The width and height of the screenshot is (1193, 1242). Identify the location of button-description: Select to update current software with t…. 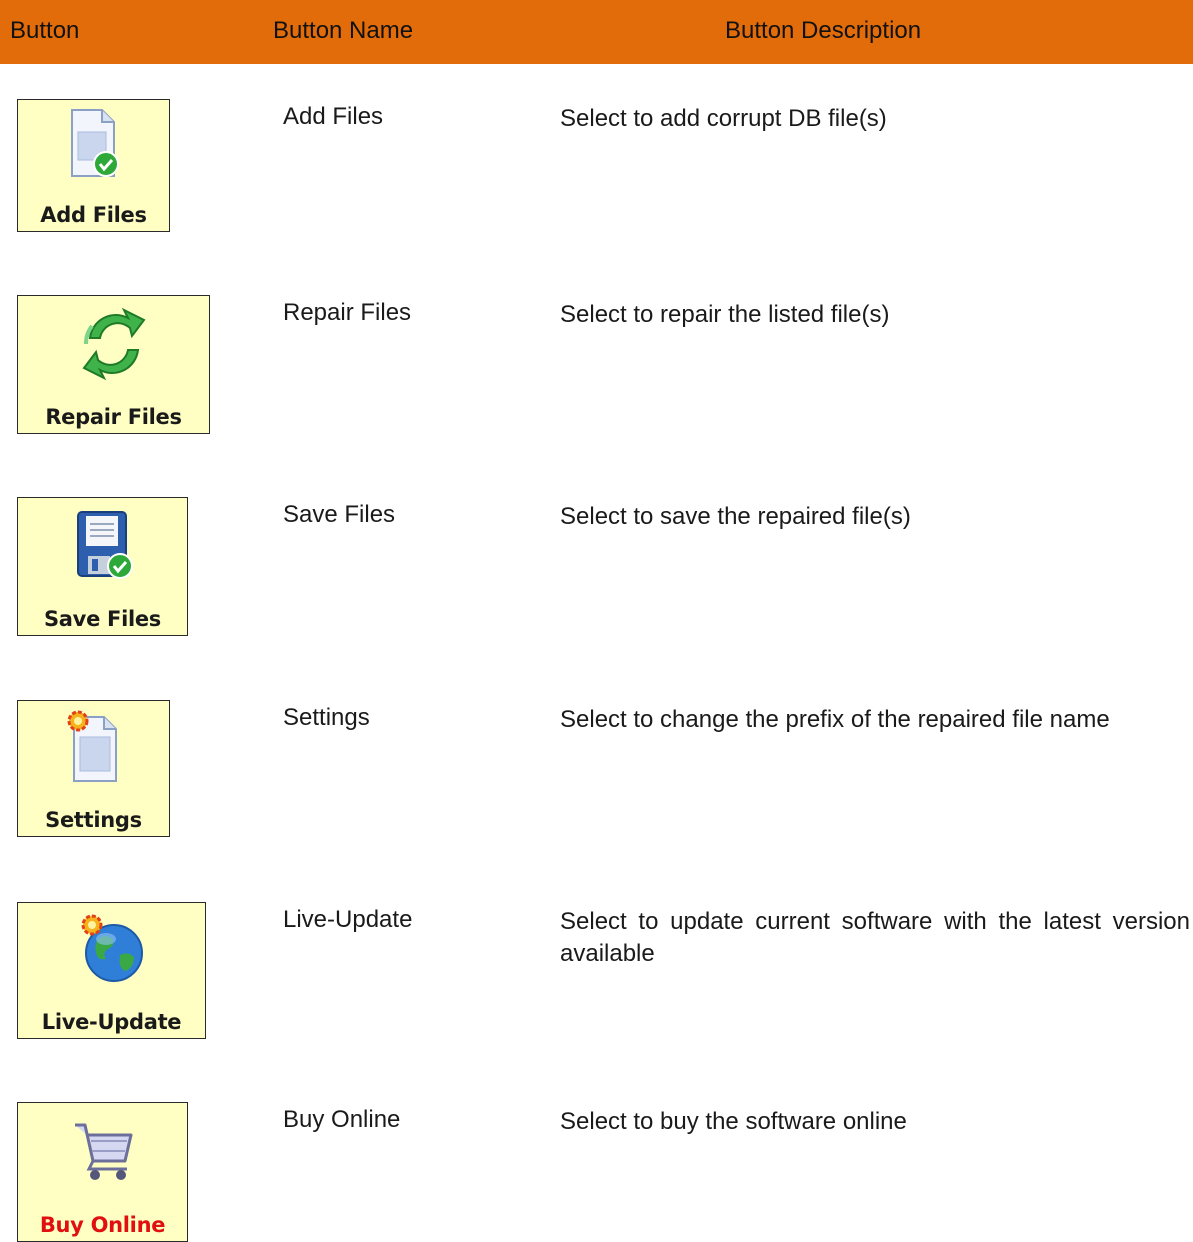
(875, 937).